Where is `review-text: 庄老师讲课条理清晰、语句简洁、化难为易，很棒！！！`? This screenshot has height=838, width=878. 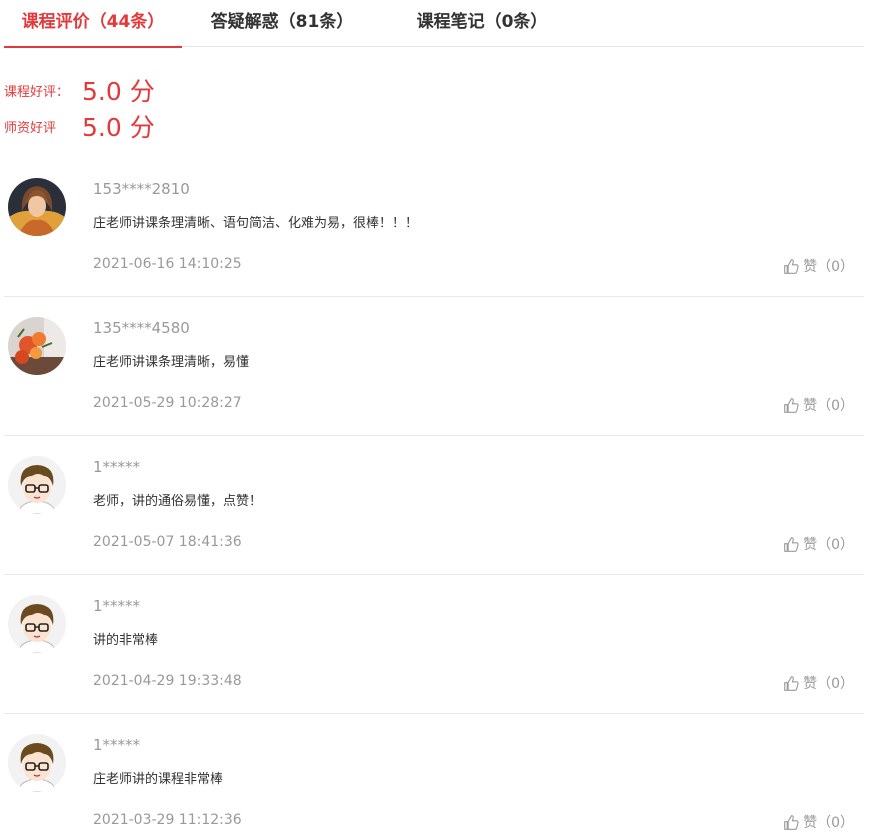
review-text: 庄老师讲课条理清晰、语句简洁、化难为易，很棒！！！ is located at coordinates (256, 223).